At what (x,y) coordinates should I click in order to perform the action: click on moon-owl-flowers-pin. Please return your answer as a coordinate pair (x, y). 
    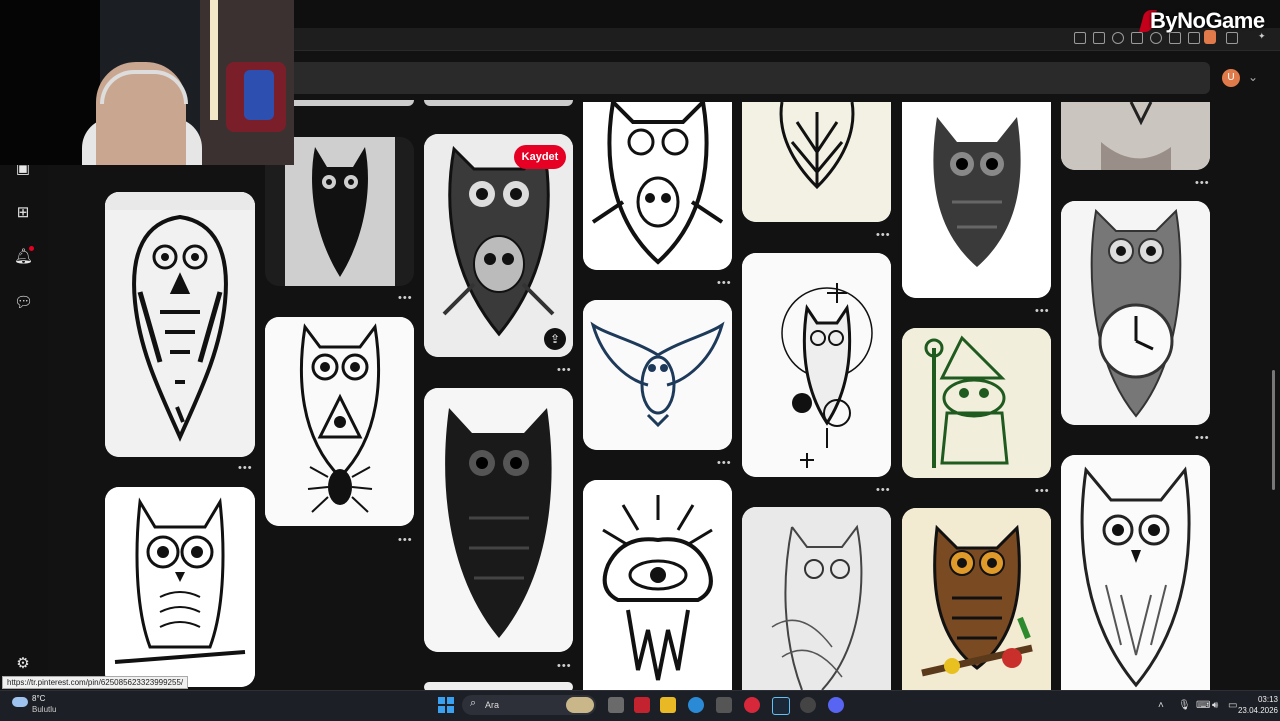
    Looking at the image, I should click on (816, 365).